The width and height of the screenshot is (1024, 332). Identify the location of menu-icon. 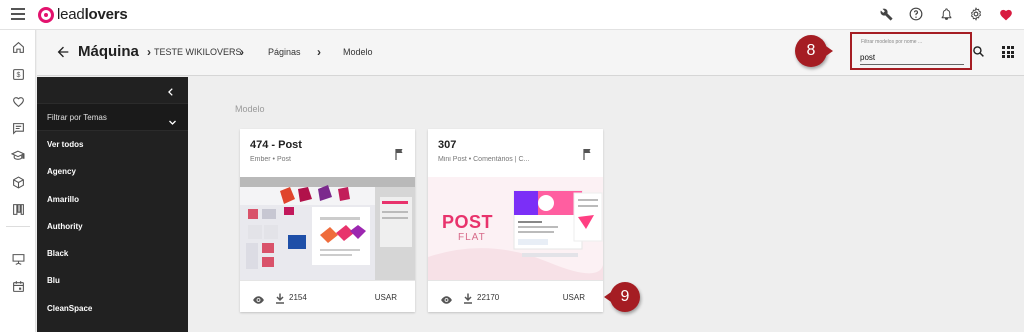
(18, 14).